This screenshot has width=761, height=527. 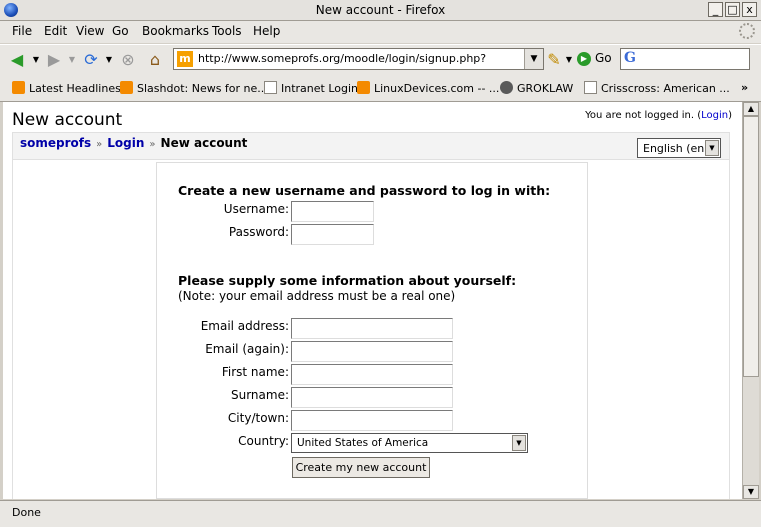 I want to click on status-text: Done, so click(x=26, y=512).